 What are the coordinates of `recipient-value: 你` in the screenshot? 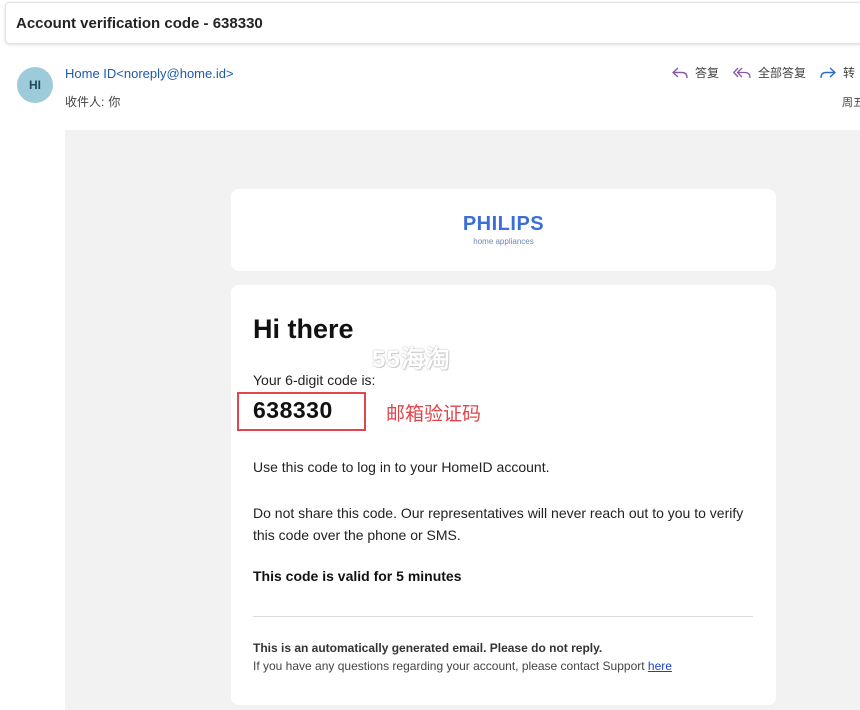 It's located at (114, 102).